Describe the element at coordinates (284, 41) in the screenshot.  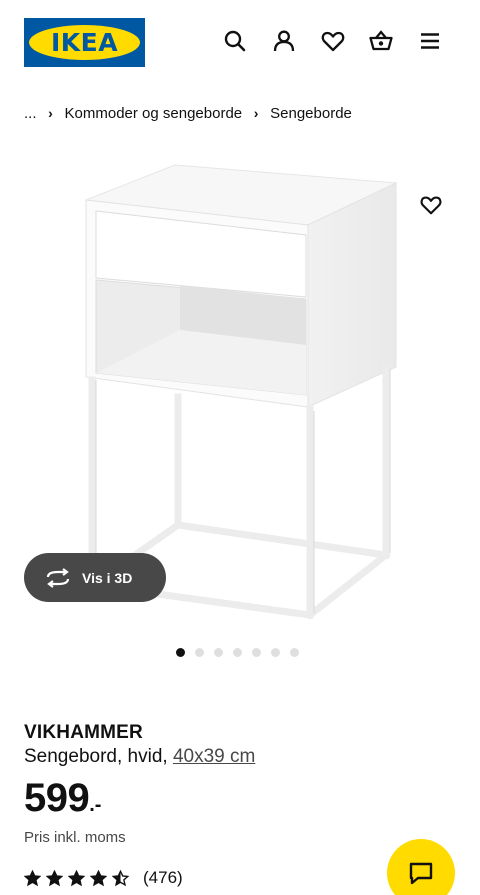
I see `user-icon` at that location.